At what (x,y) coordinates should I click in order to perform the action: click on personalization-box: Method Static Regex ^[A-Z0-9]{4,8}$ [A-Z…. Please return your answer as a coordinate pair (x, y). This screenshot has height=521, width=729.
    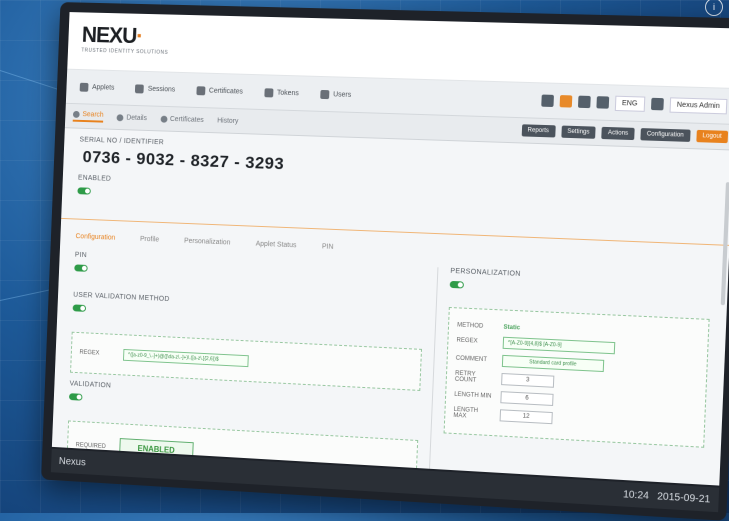
    Looking at the image, I should click on (576, 377).